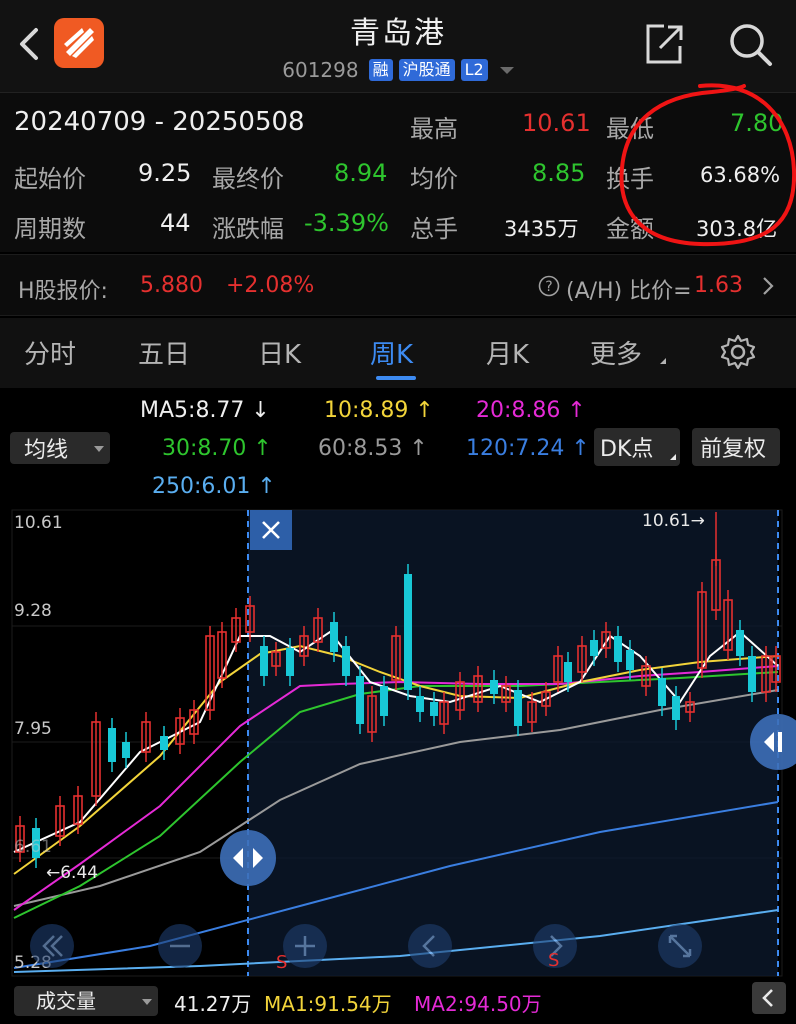  Describe the element at coordinates (736, 447) in the screenshot. I see `adjust-button: 前复权` at that location.